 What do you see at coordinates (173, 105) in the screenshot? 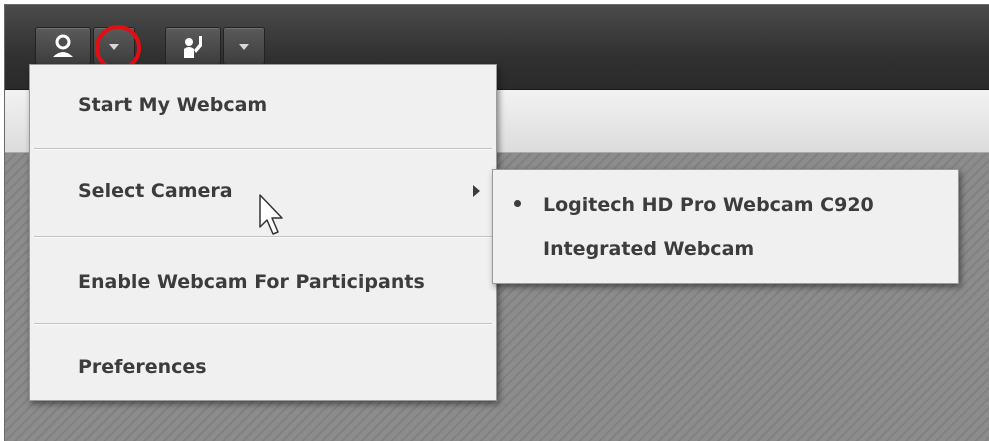
I see `menu-item-label: Start My Webcam` at bounding box center [173, 105].